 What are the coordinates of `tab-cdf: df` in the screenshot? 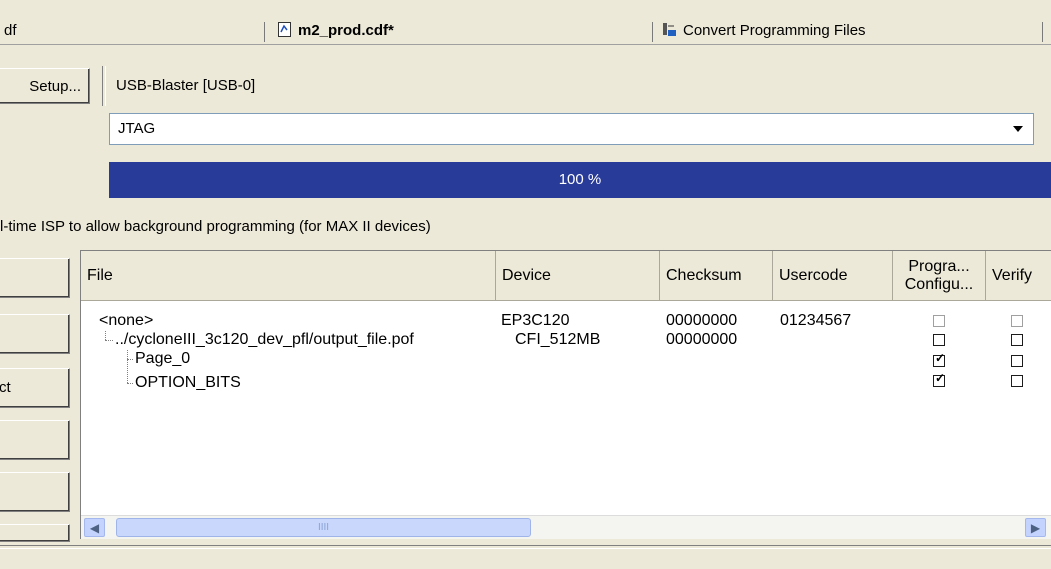 It's located at (10, 31).